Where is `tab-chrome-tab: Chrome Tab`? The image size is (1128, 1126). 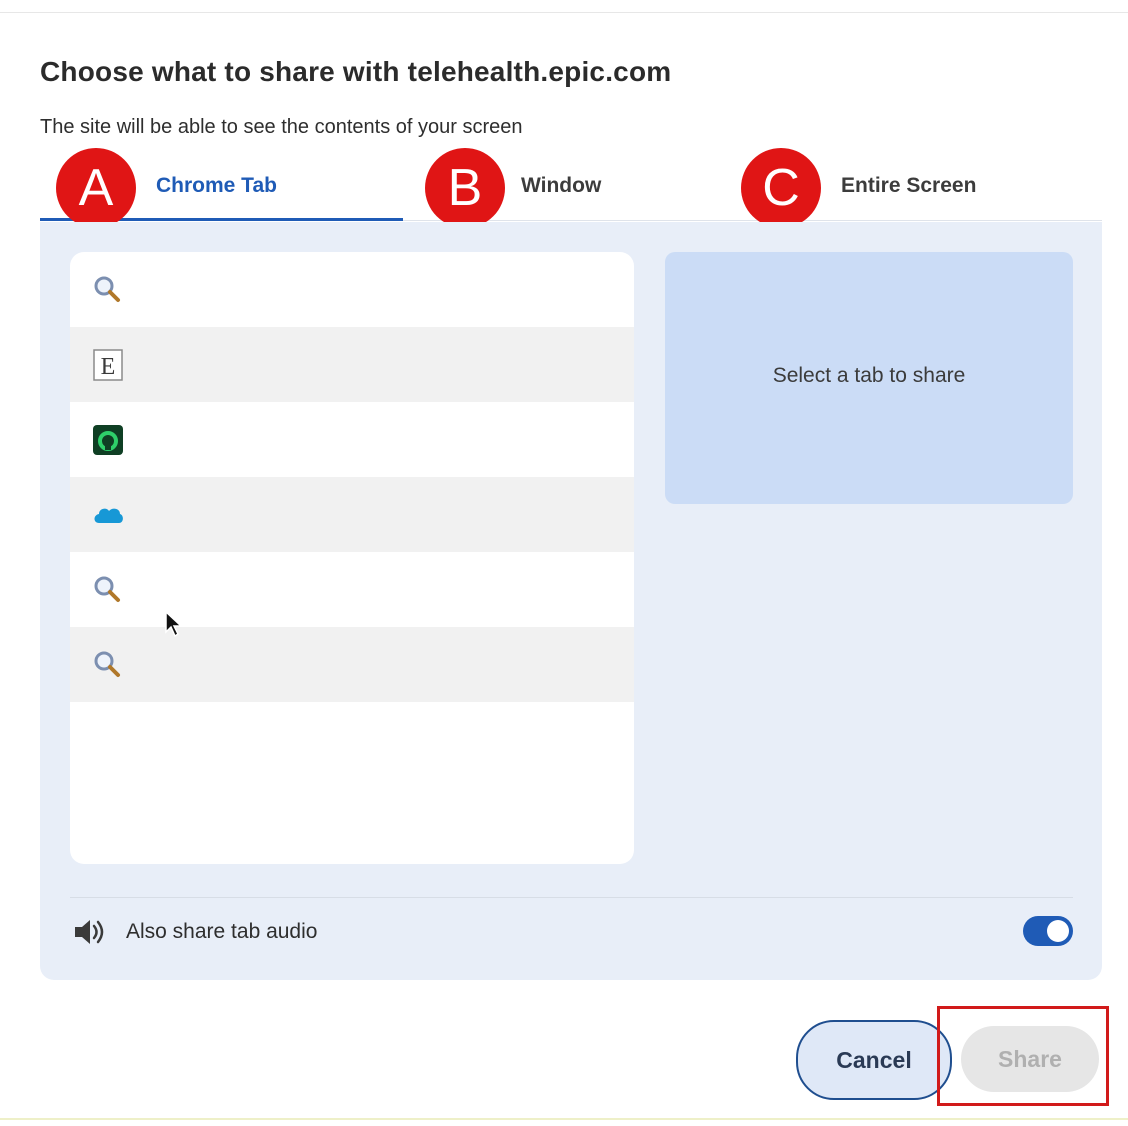 tab-chrome-tab: Chrome Tab is located at coordinates (216, 186).